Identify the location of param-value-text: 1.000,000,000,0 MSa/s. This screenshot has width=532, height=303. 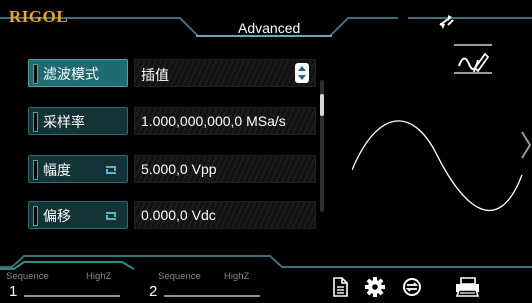
(213, 121).